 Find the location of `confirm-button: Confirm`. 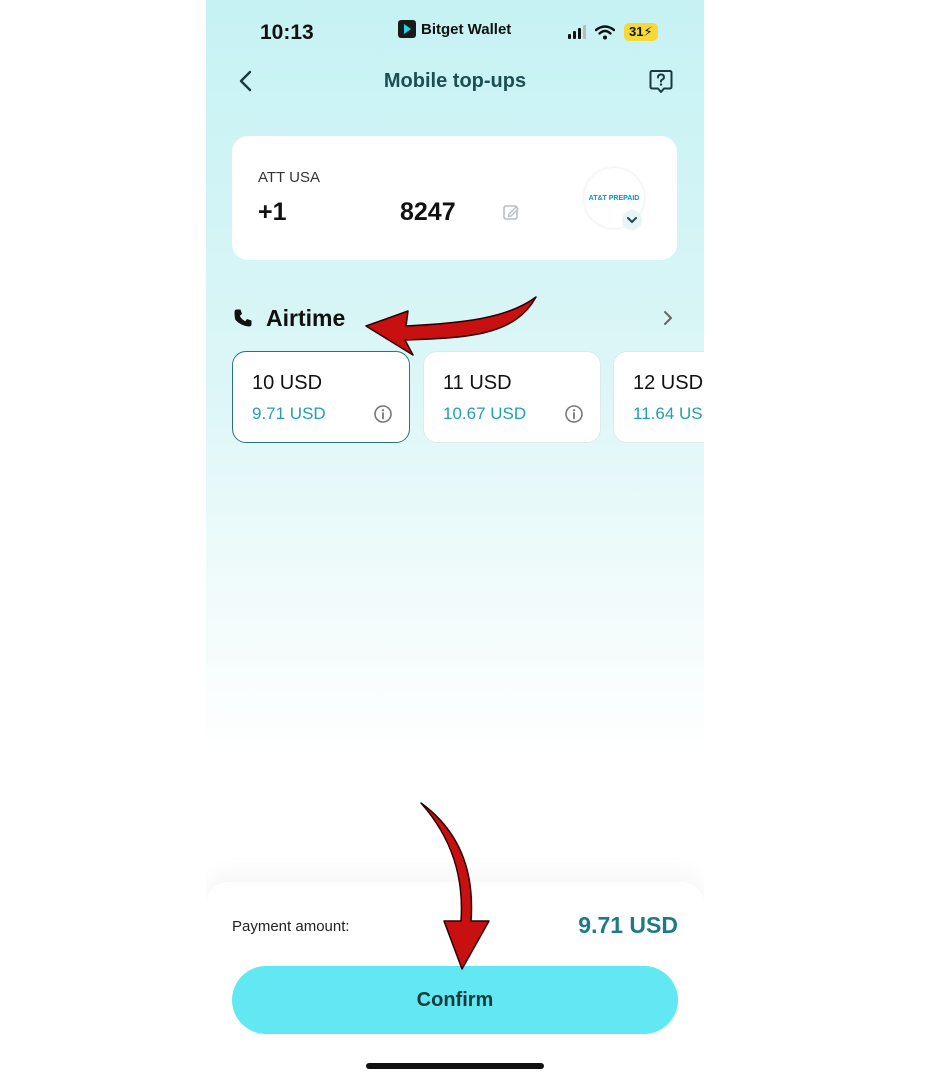

confirm-button: Confirm is located at coordinates (455, 1000).